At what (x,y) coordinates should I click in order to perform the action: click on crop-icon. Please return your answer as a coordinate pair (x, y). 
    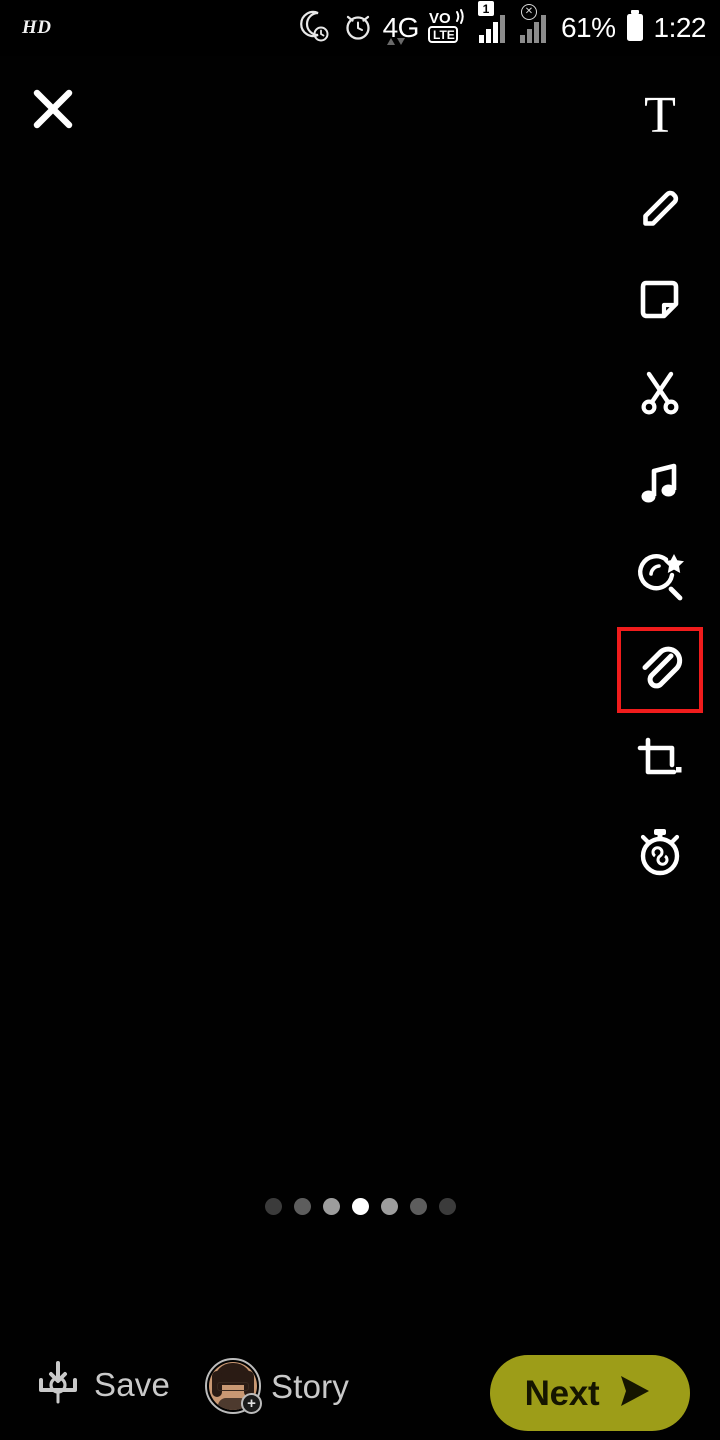
    Looking at the image, I should click on (660, 762).